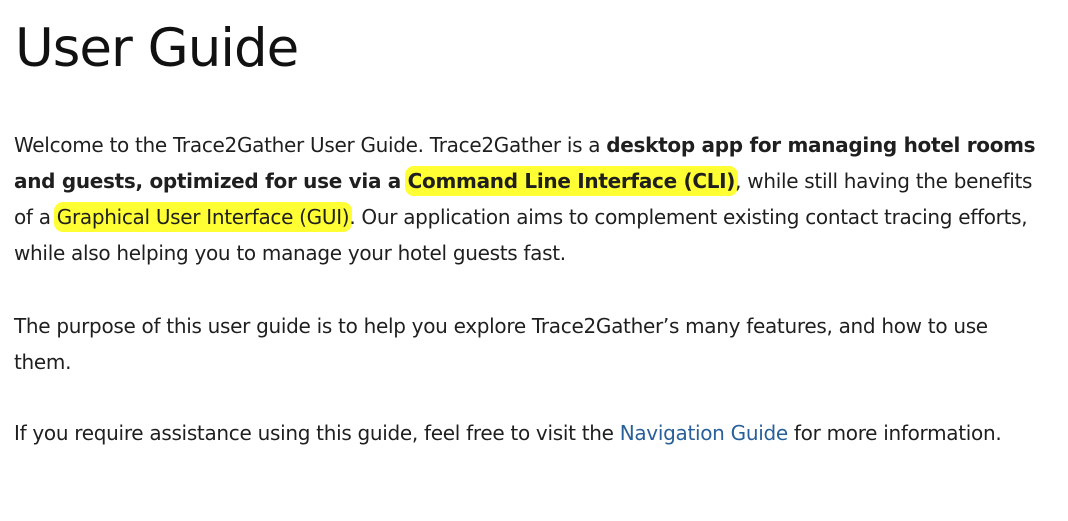 The image size is (1068, 521). Describe the element at coordinates (894, 433) in the screenshot. I see `assistance-text-after: for more information.` at that location.